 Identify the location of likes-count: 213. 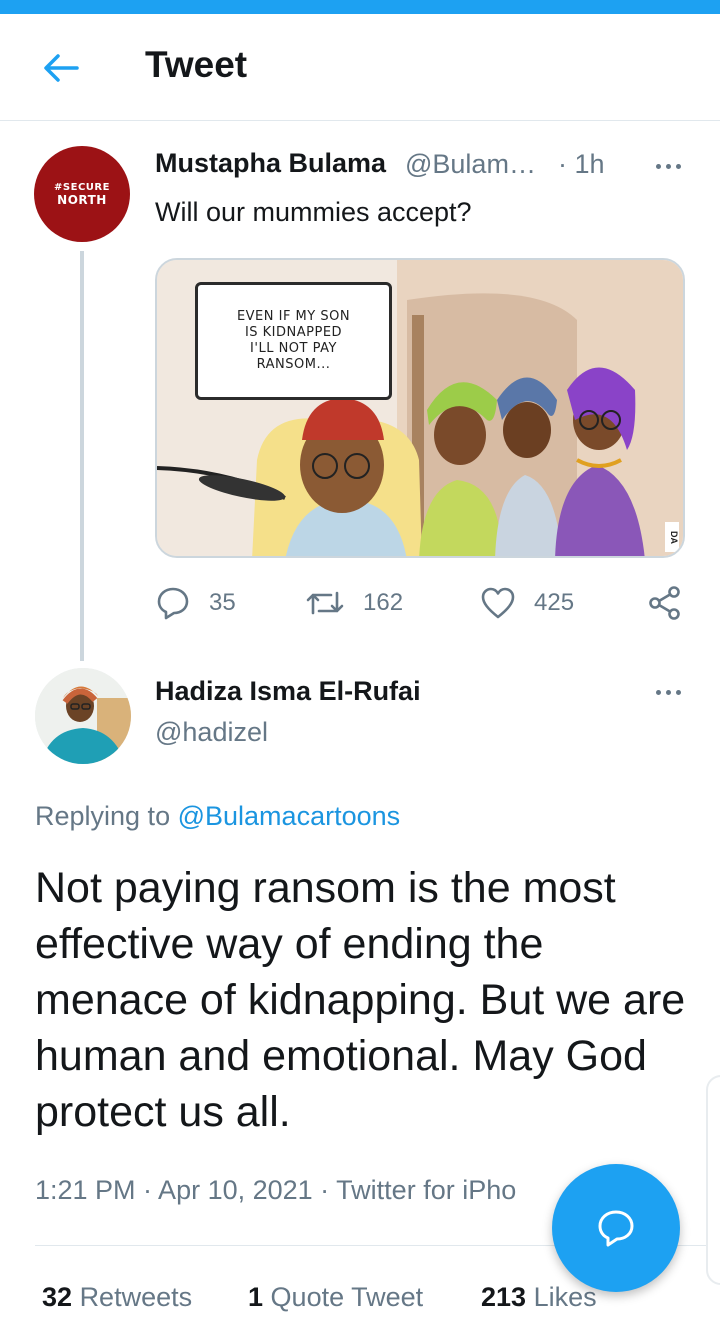
(504, 1297).